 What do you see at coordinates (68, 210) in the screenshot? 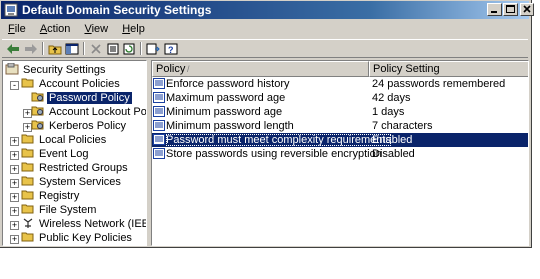
I see `tree-label: File System` at bounding box center [68, 210].